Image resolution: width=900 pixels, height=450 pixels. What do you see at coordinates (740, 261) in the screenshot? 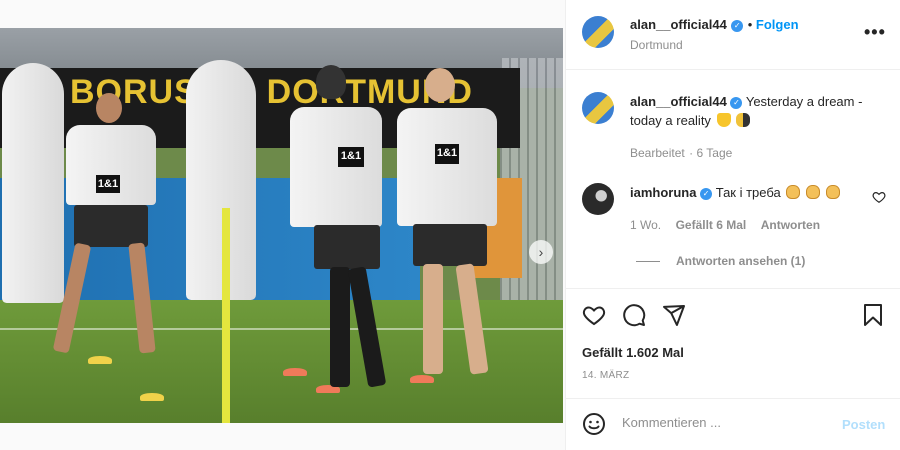
I see `view-replies-label: Antworten ansehen (1)` at bounding box center [740, 261].